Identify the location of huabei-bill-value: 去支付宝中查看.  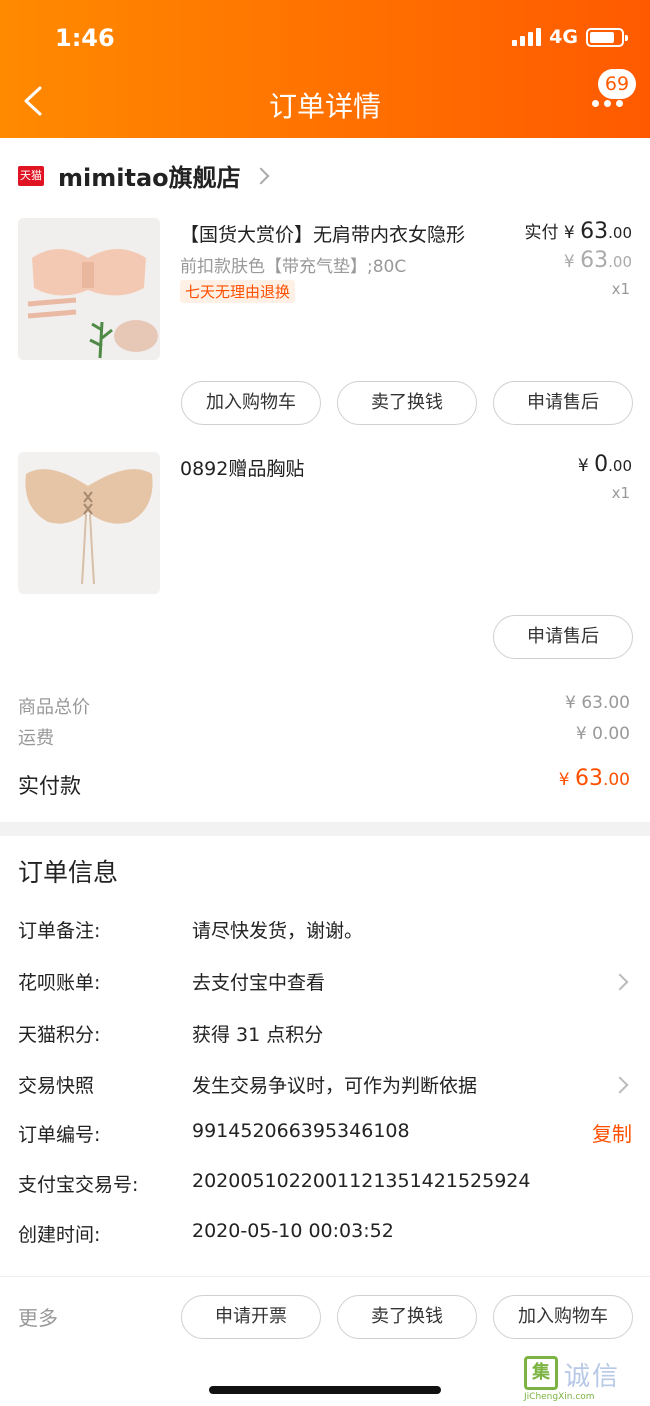
(259, 983).